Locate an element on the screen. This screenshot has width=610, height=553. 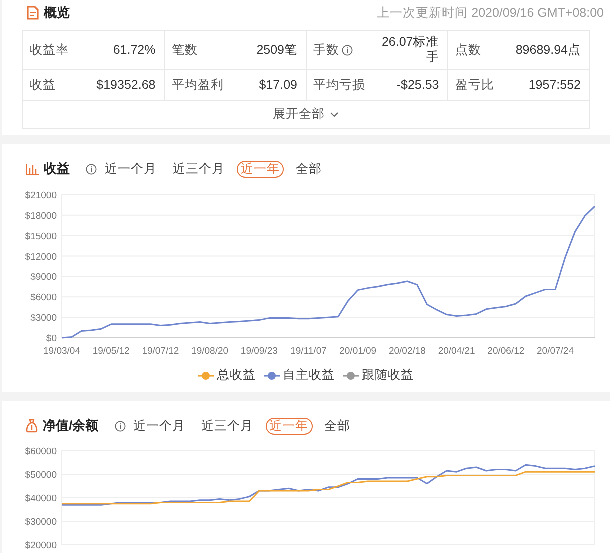
section-title: 收益 is located at coordinates (57, 169).